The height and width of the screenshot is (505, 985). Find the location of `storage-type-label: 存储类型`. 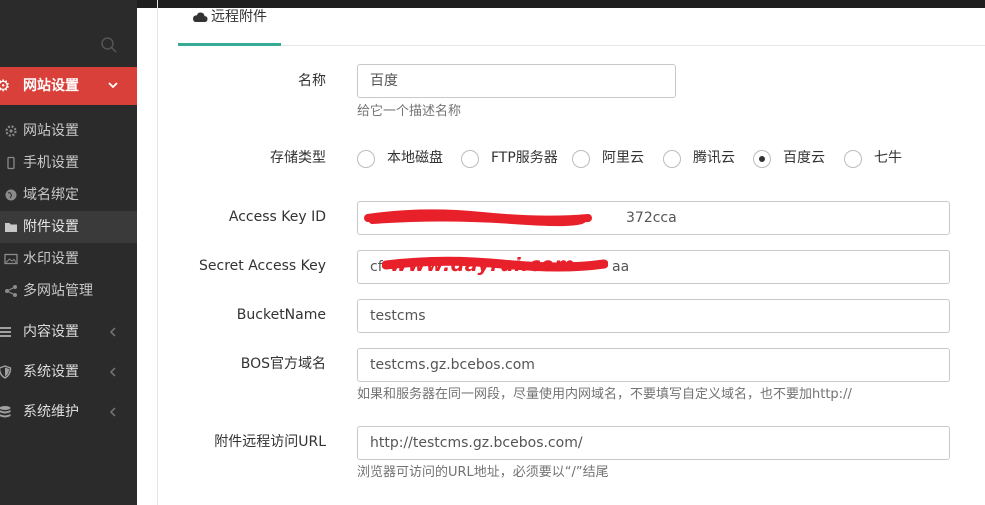

storage-type-label: 存储类型 is located at coordinates (298, 158).